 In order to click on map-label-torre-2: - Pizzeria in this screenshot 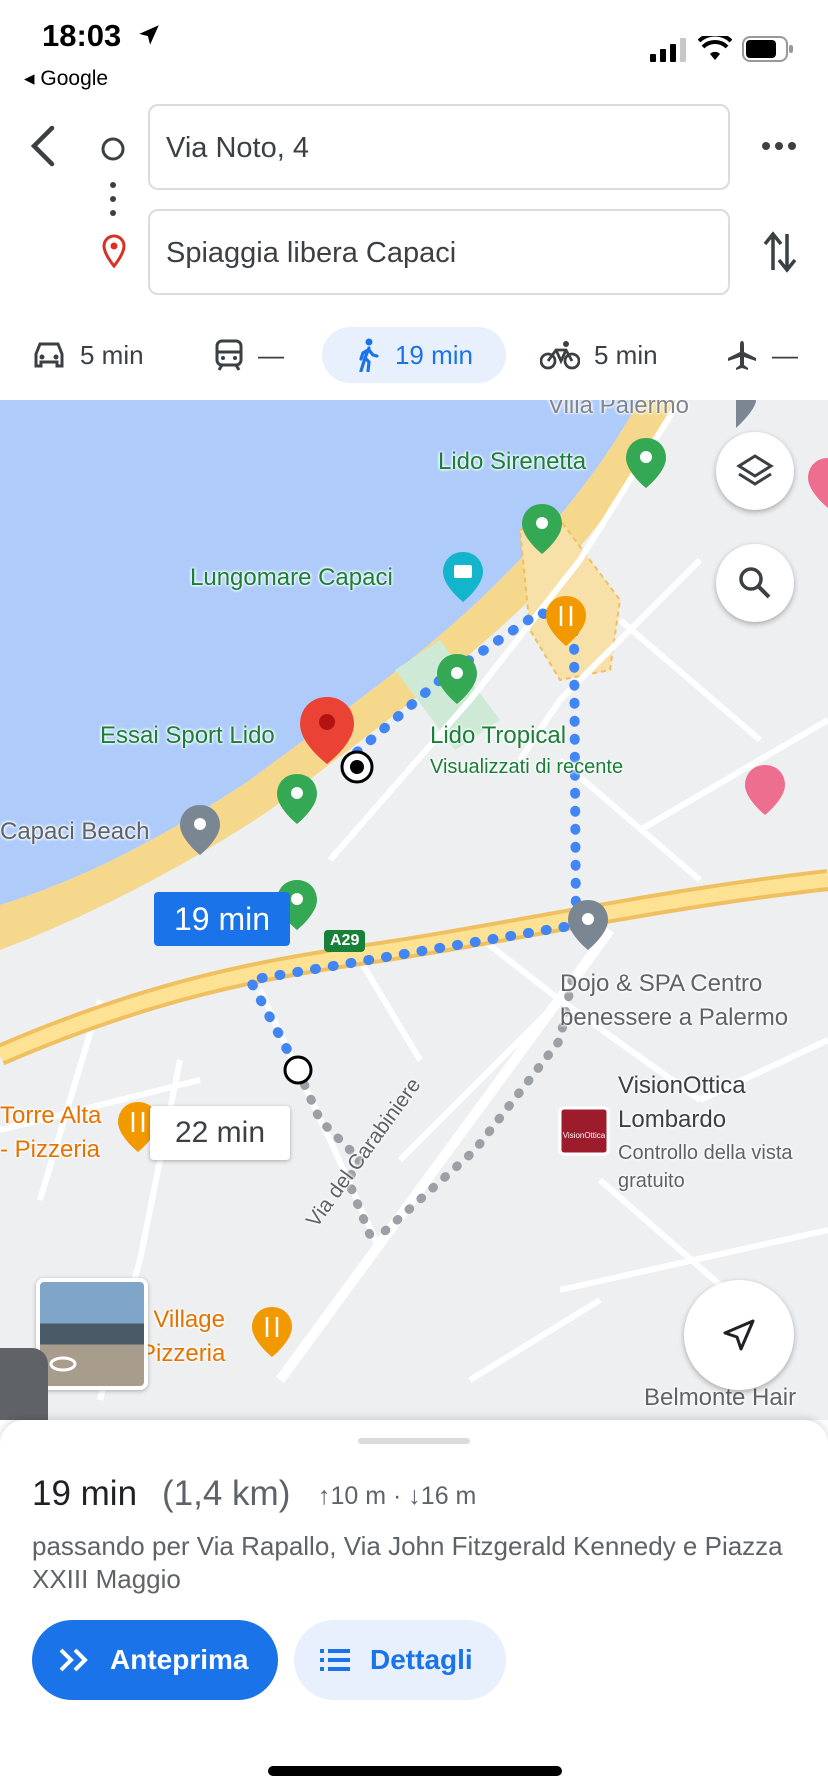, I will do `click(50, 1150)`.